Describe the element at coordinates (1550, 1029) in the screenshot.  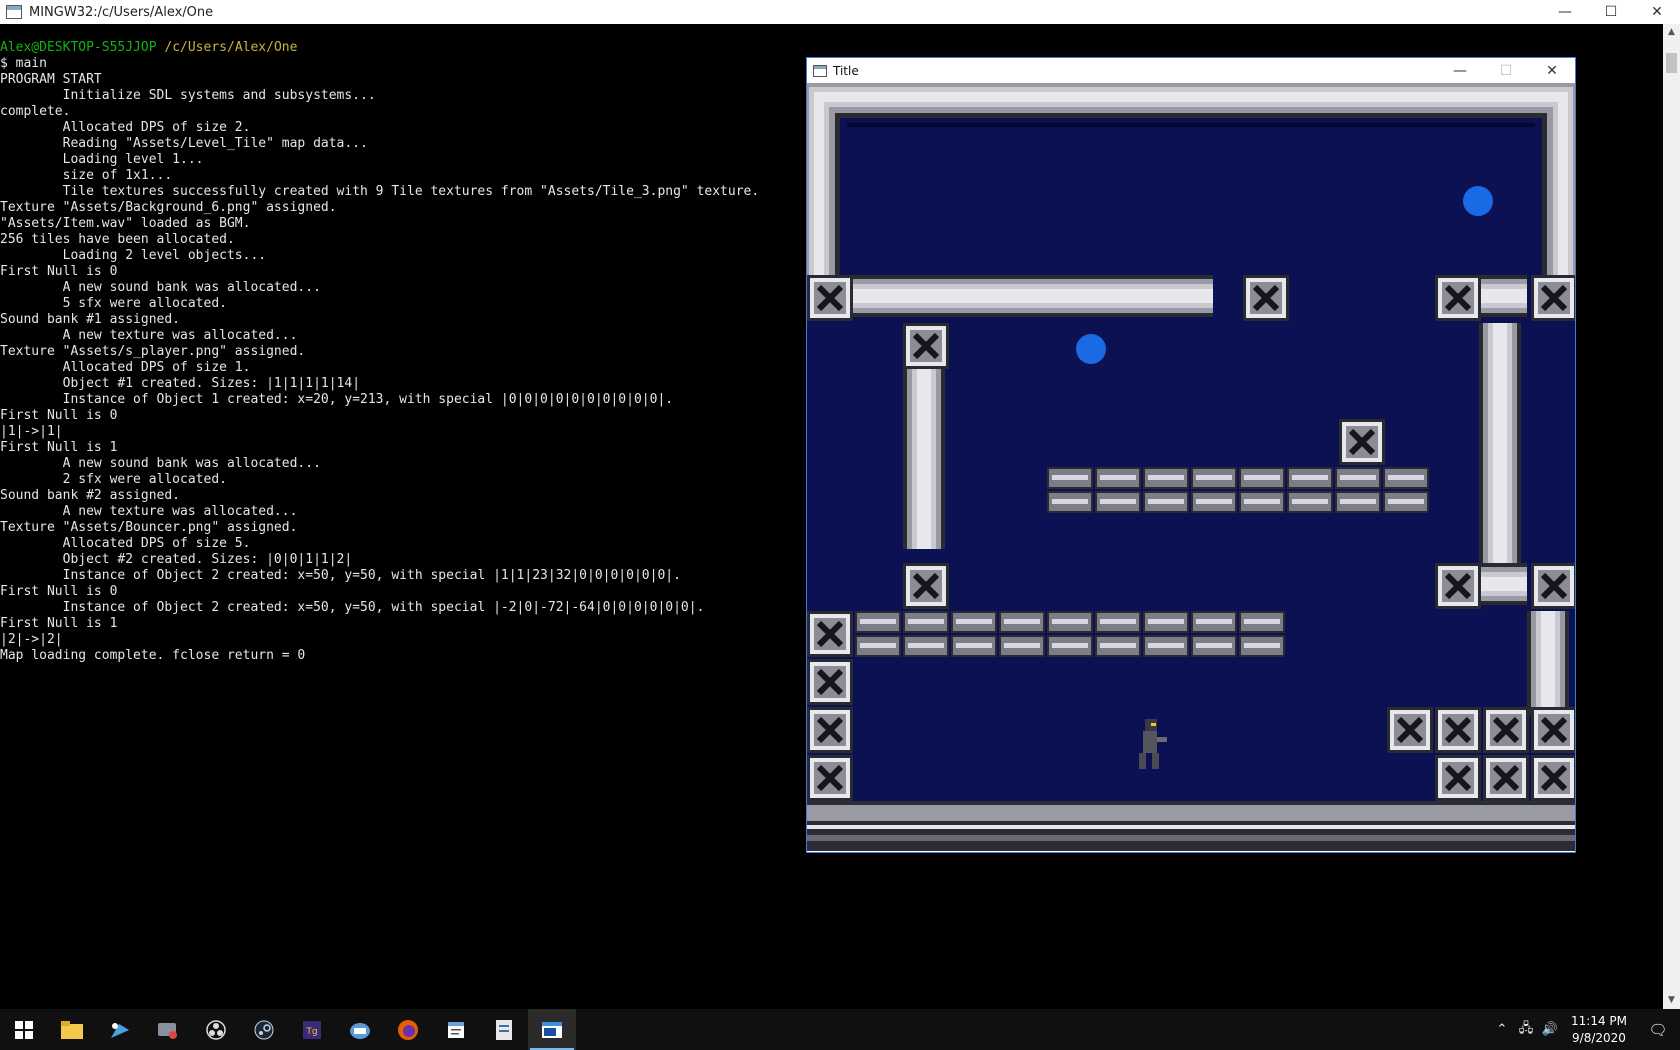
I see `volume-icon: 🔊` at that location.